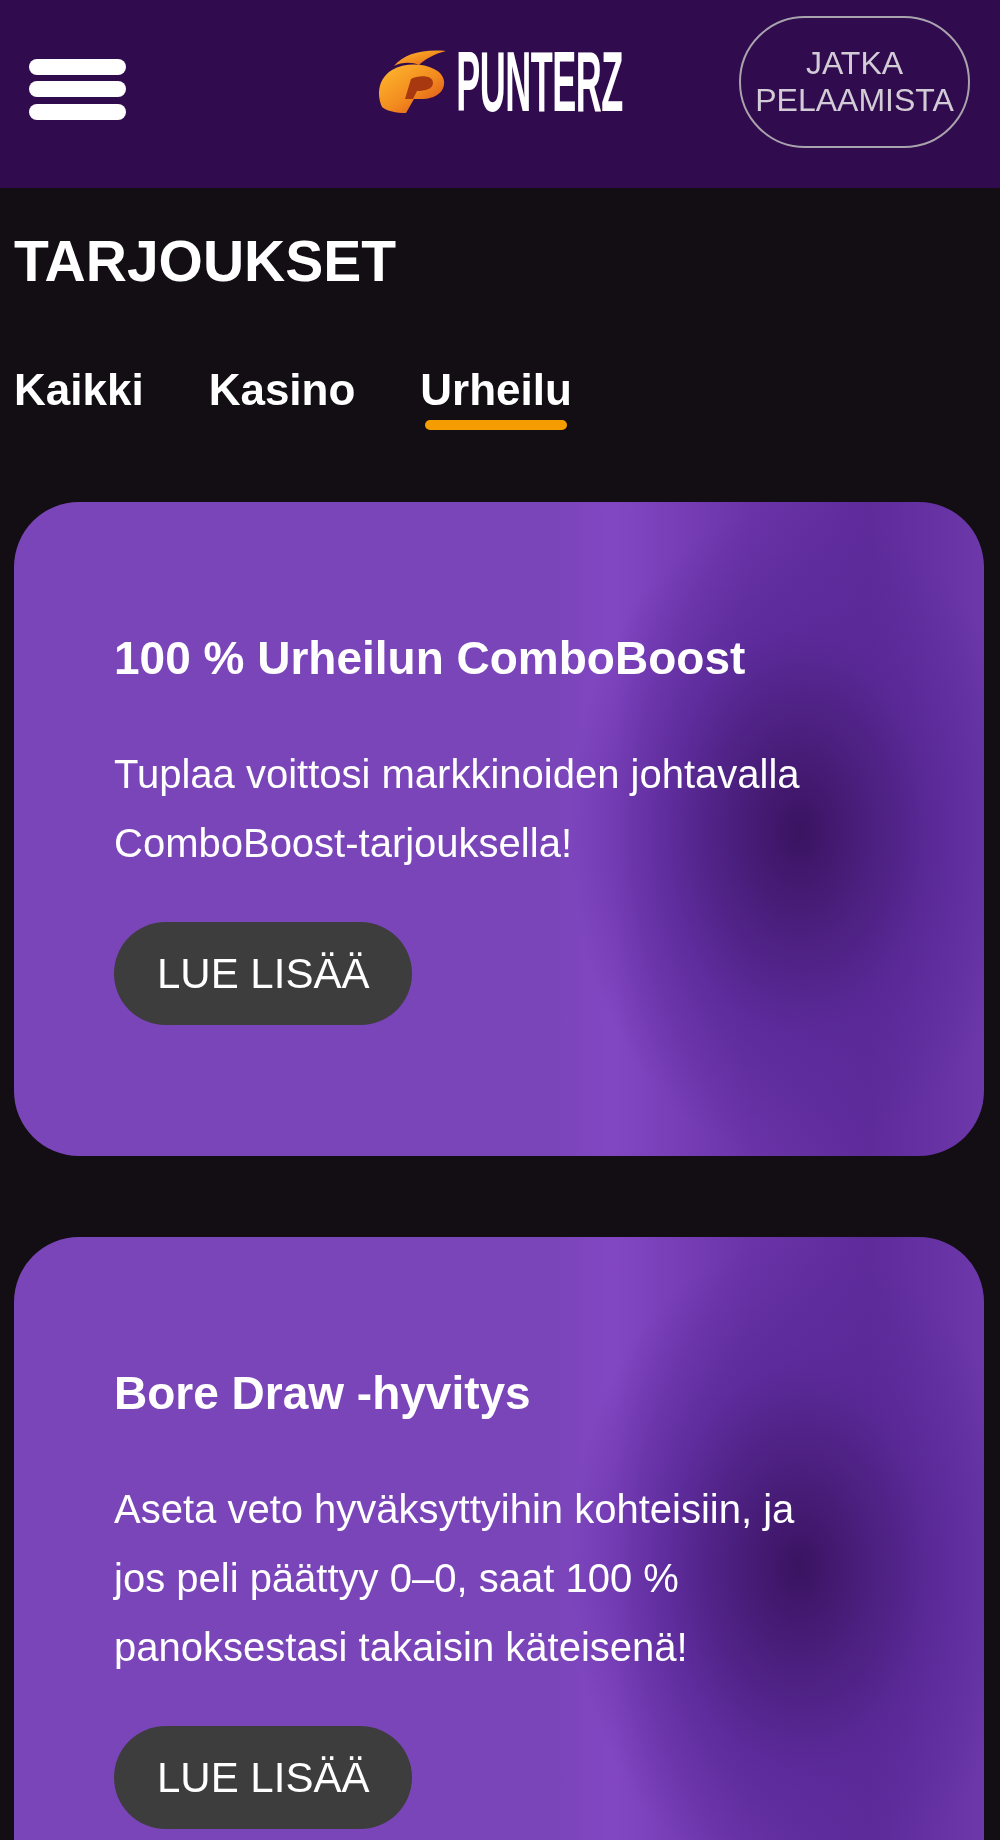 The width and height of the screenshot is (1000, 1840). Describe the element at coordinates (205, 261) in the screenshot. I see `page-title: TARJOUKSET` at that location.